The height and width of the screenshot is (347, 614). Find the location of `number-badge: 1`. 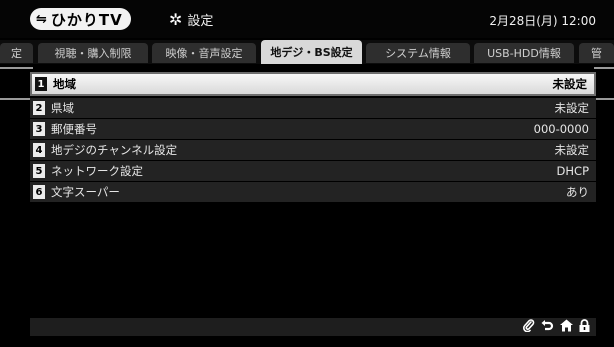

number-badge: 1 is located at coordinates (41, 84).